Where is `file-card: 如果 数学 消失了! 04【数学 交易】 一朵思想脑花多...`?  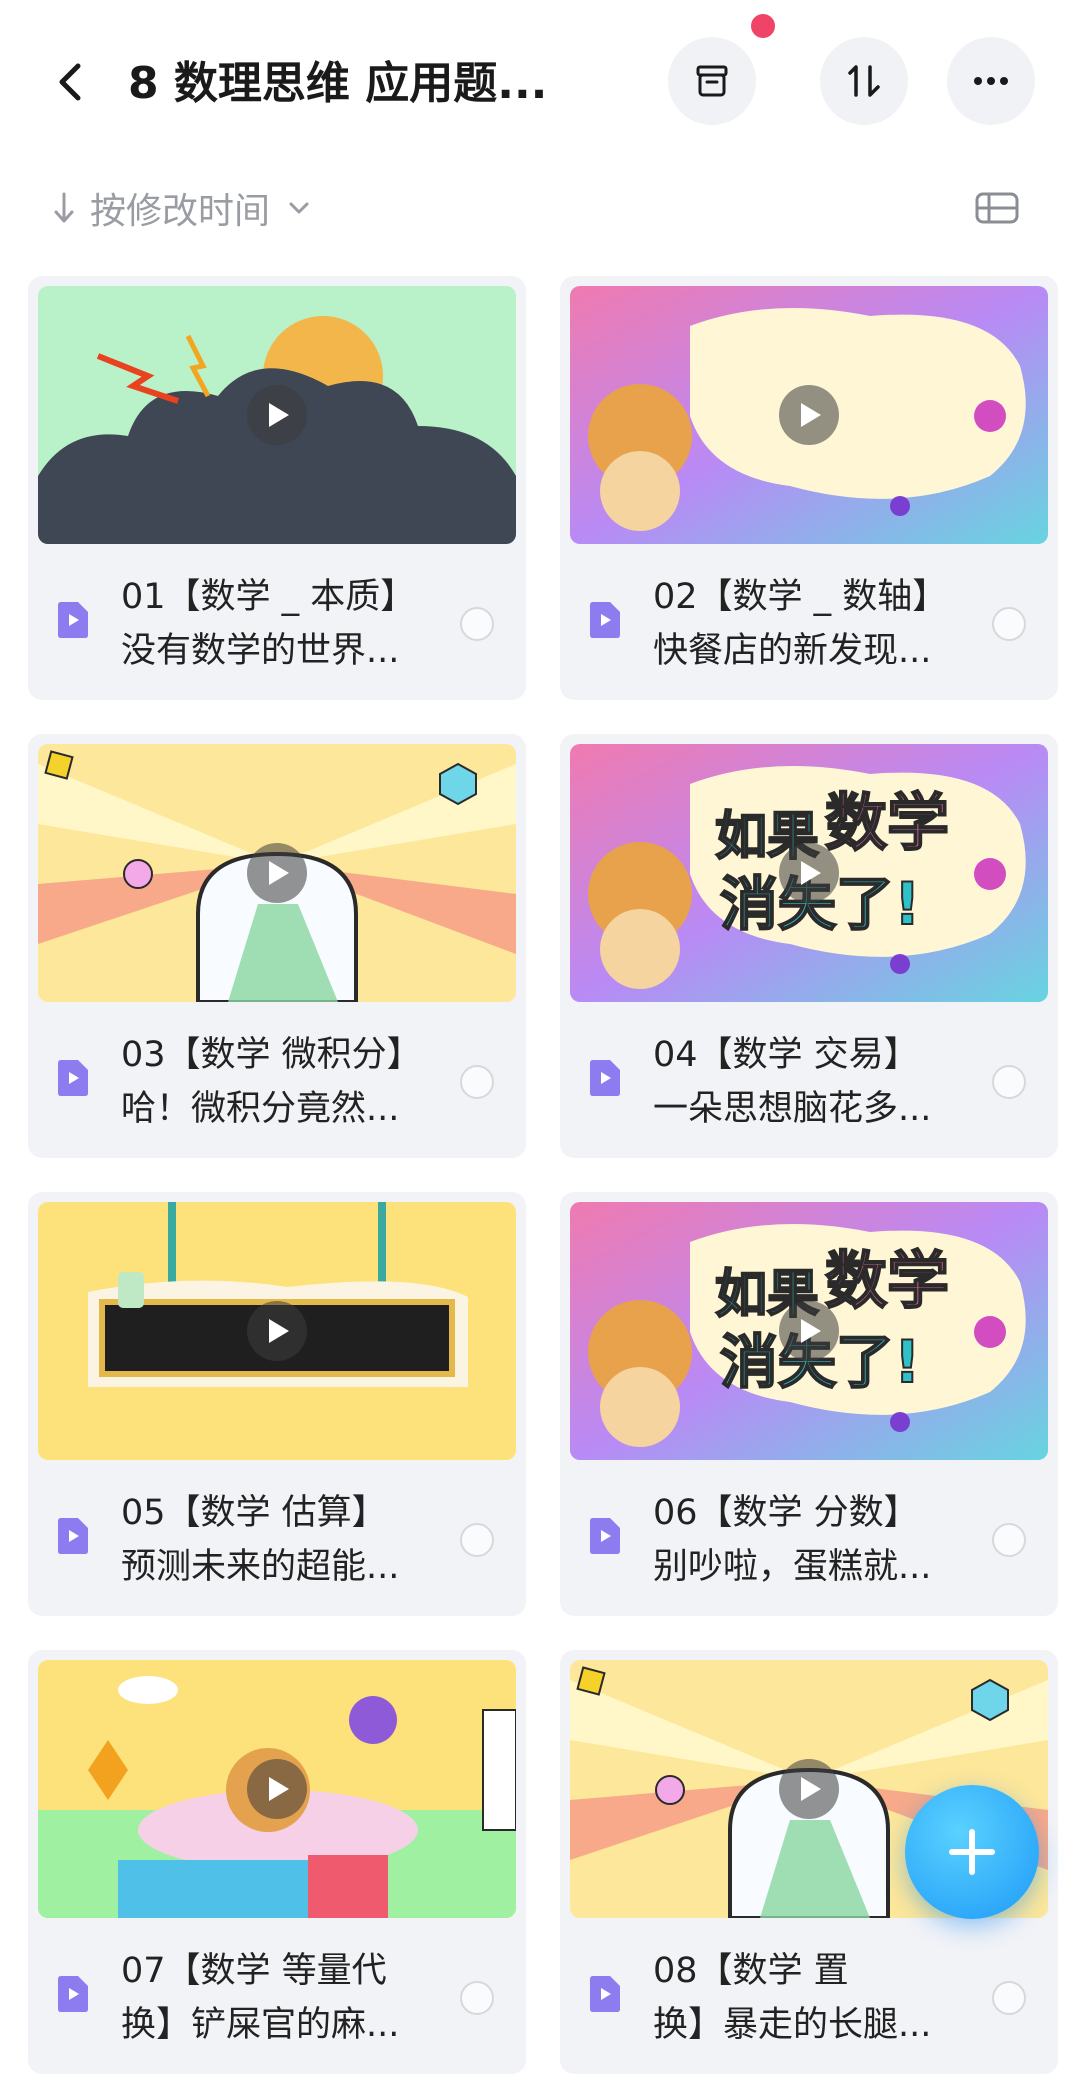
file-card: 如果 数学 消失了! 04【数学 交易】 一朵思想脑花多... is located at coordinates (809, 946).